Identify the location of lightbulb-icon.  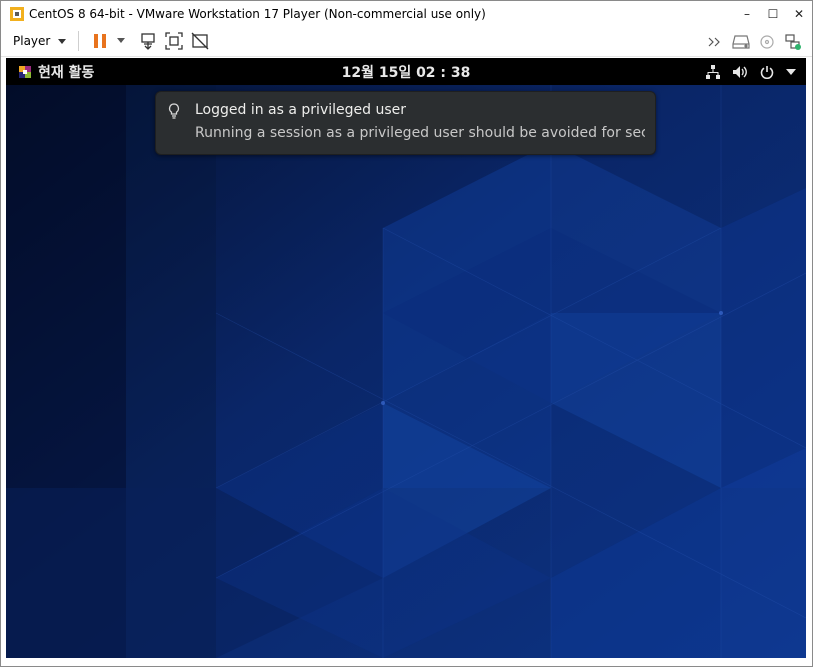
(174, 111).